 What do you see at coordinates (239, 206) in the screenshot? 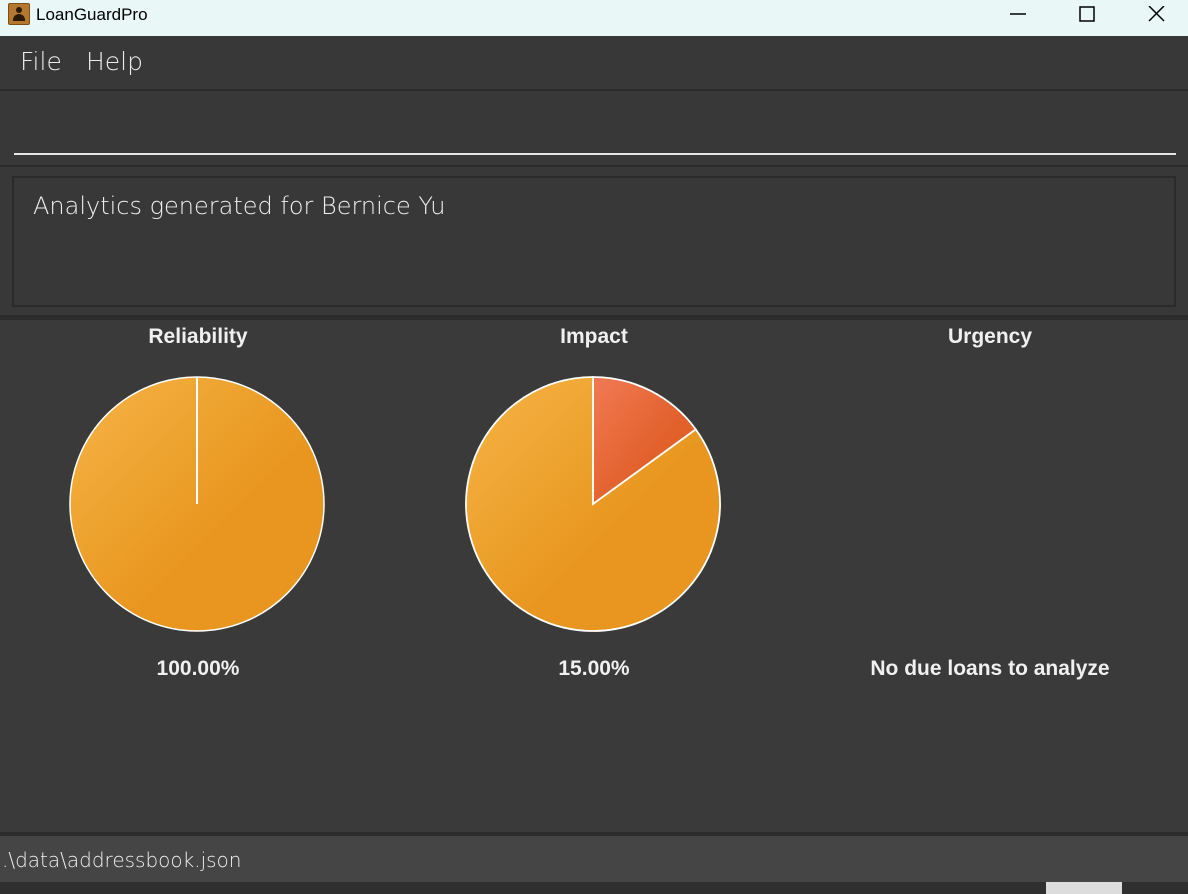
I see `result-message: Analytics generated for Bernice Yu` at bounding box center [239, 206].